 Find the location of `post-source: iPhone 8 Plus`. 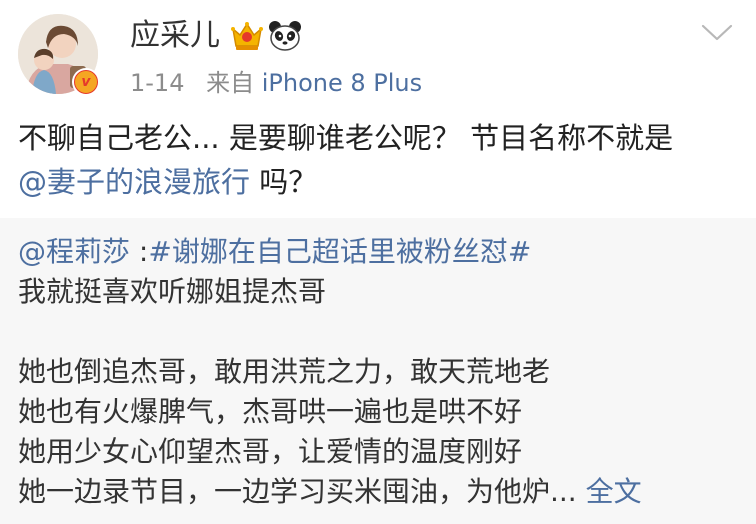

post-source: iPhone 8 Plus is located at coordinates (342, 83).